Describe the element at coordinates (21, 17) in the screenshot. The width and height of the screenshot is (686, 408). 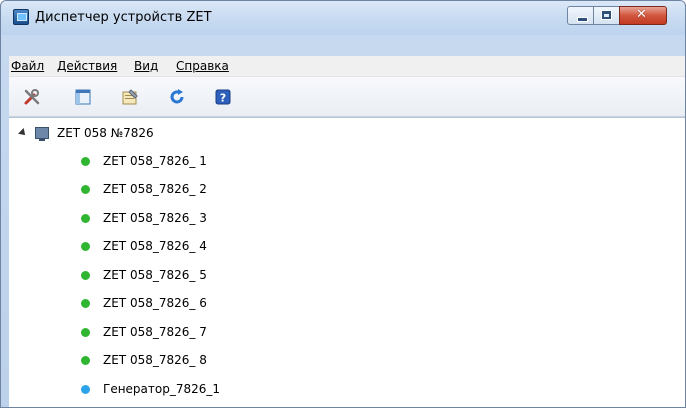
I see `app-icon` at that location.